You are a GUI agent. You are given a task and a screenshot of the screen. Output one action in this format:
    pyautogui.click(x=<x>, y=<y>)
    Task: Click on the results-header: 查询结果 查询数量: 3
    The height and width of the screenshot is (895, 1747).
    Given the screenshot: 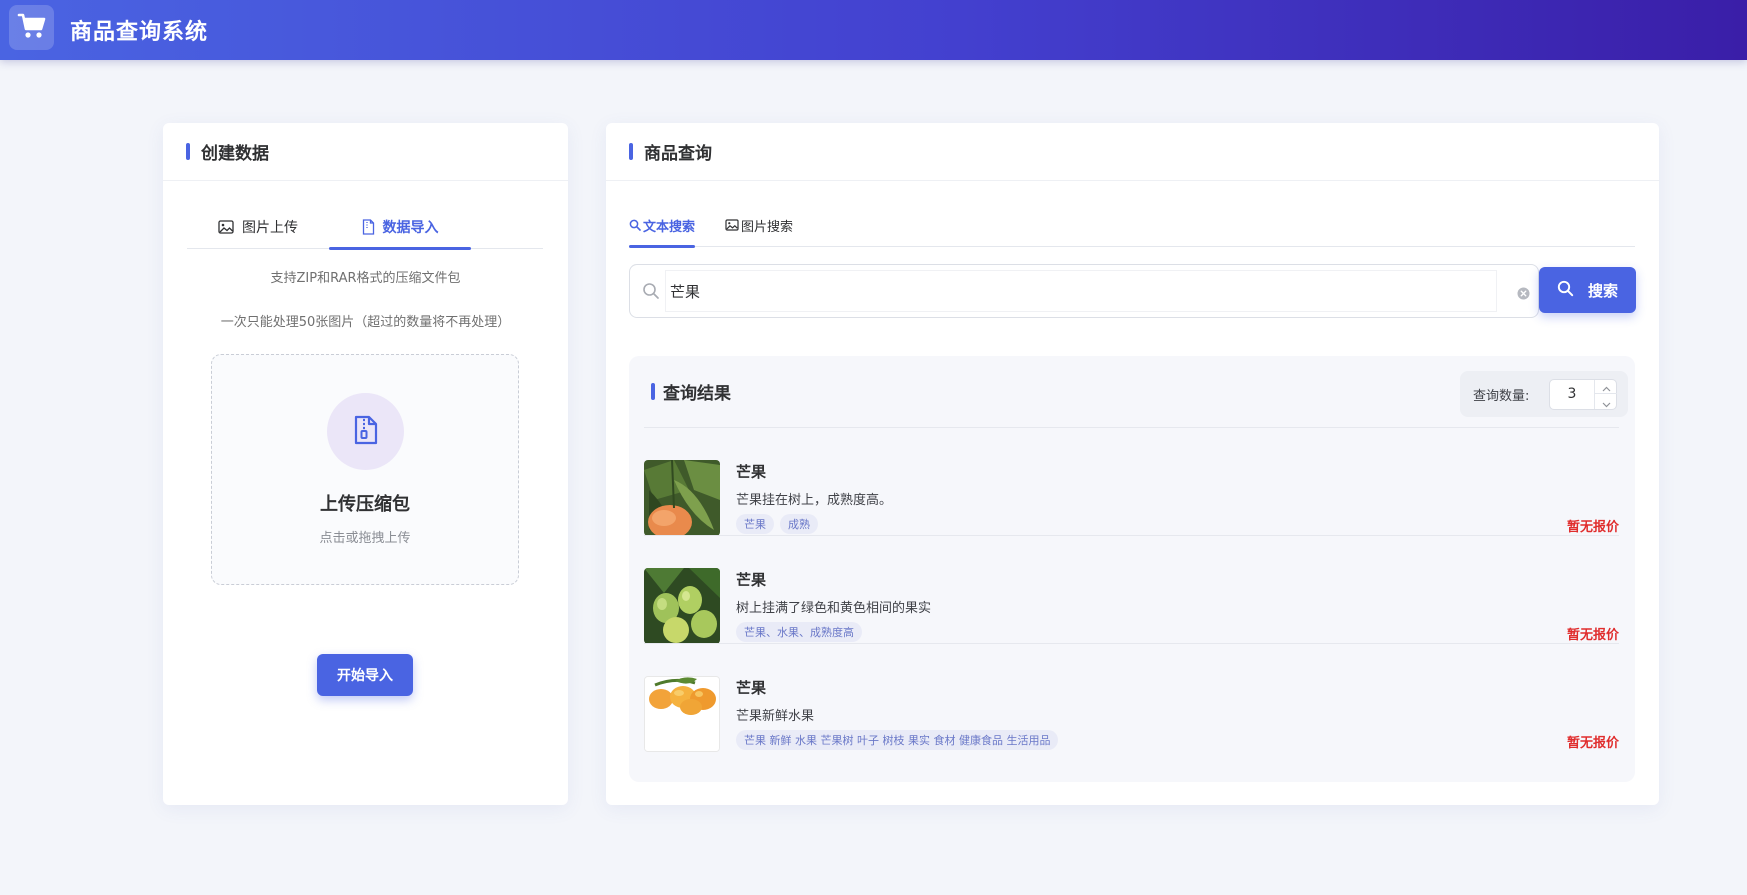 What is the action you would take?
    pyautogui.click(x=1136, y=392)
    